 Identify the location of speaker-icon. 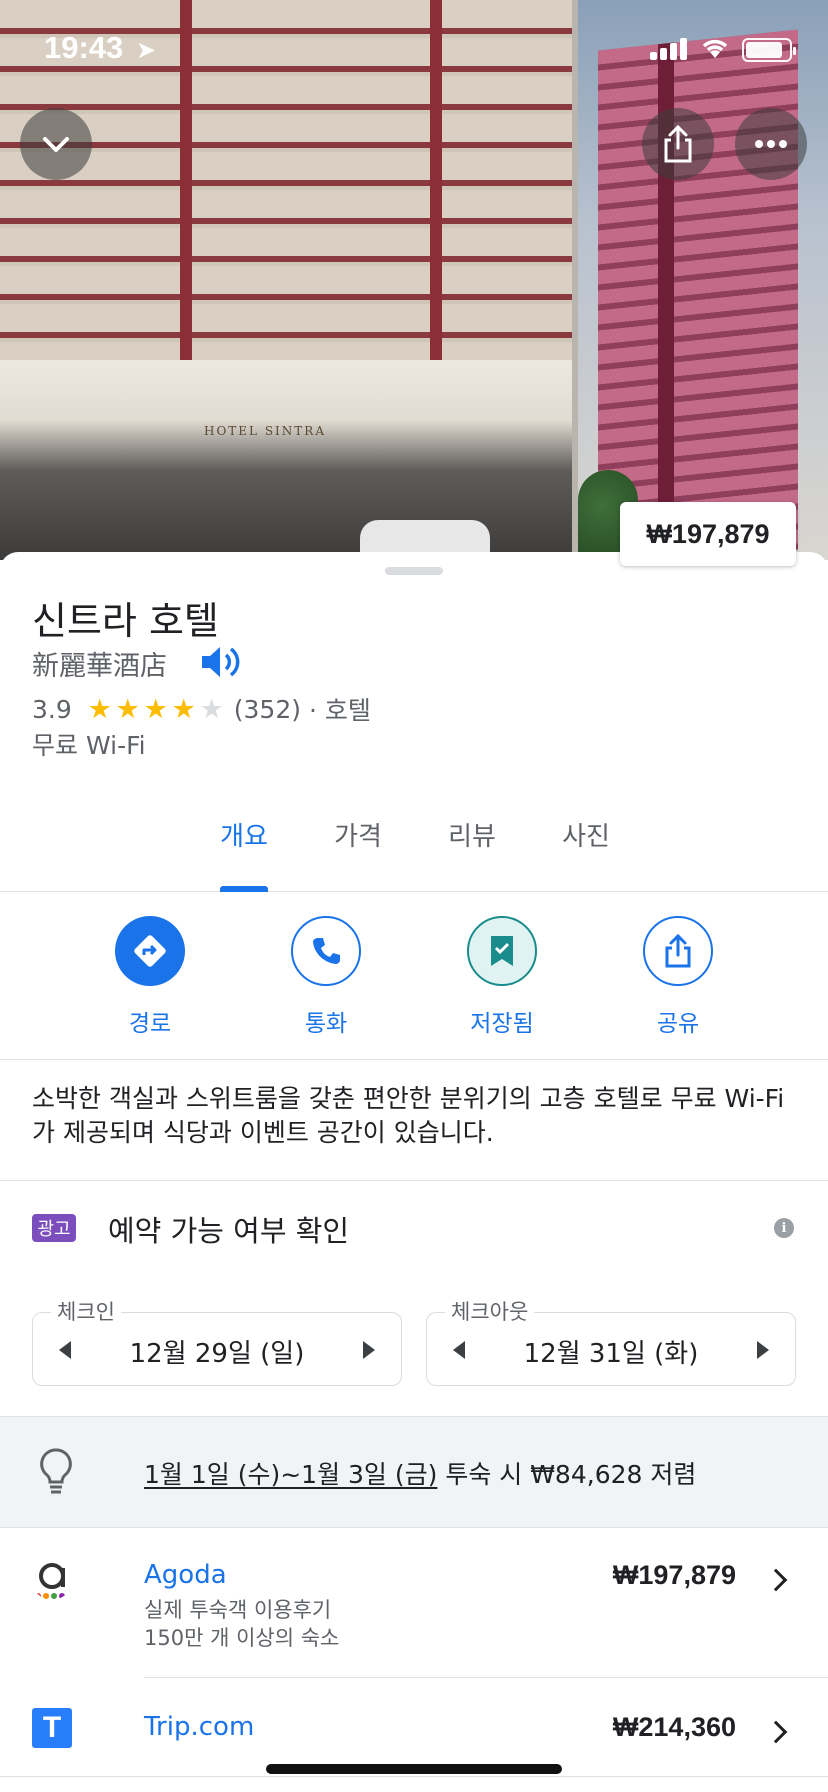
(221, 662).